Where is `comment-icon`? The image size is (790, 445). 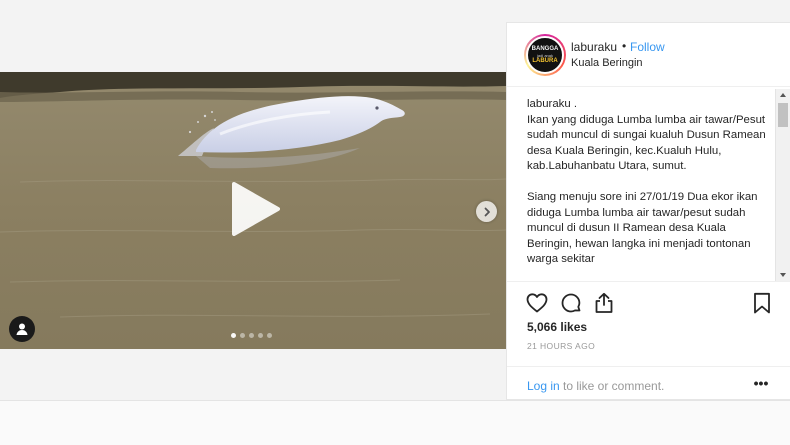 comment-icon is located at coordinates (571, 303).